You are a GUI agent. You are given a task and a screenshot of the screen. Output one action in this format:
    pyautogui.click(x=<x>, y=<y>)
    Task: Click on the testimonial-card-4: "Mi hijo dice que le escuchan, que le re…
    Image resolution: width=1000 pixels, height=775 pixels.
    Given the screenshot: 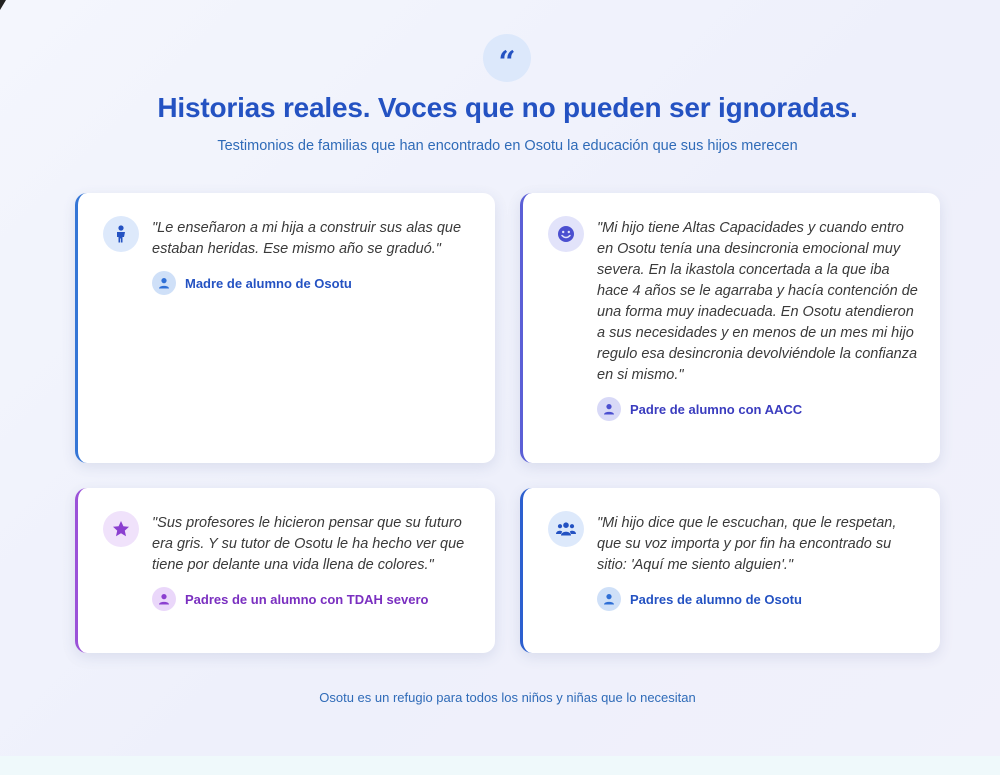 What is the action you would take?
    pyautogui.click(x=730, y=570)
    